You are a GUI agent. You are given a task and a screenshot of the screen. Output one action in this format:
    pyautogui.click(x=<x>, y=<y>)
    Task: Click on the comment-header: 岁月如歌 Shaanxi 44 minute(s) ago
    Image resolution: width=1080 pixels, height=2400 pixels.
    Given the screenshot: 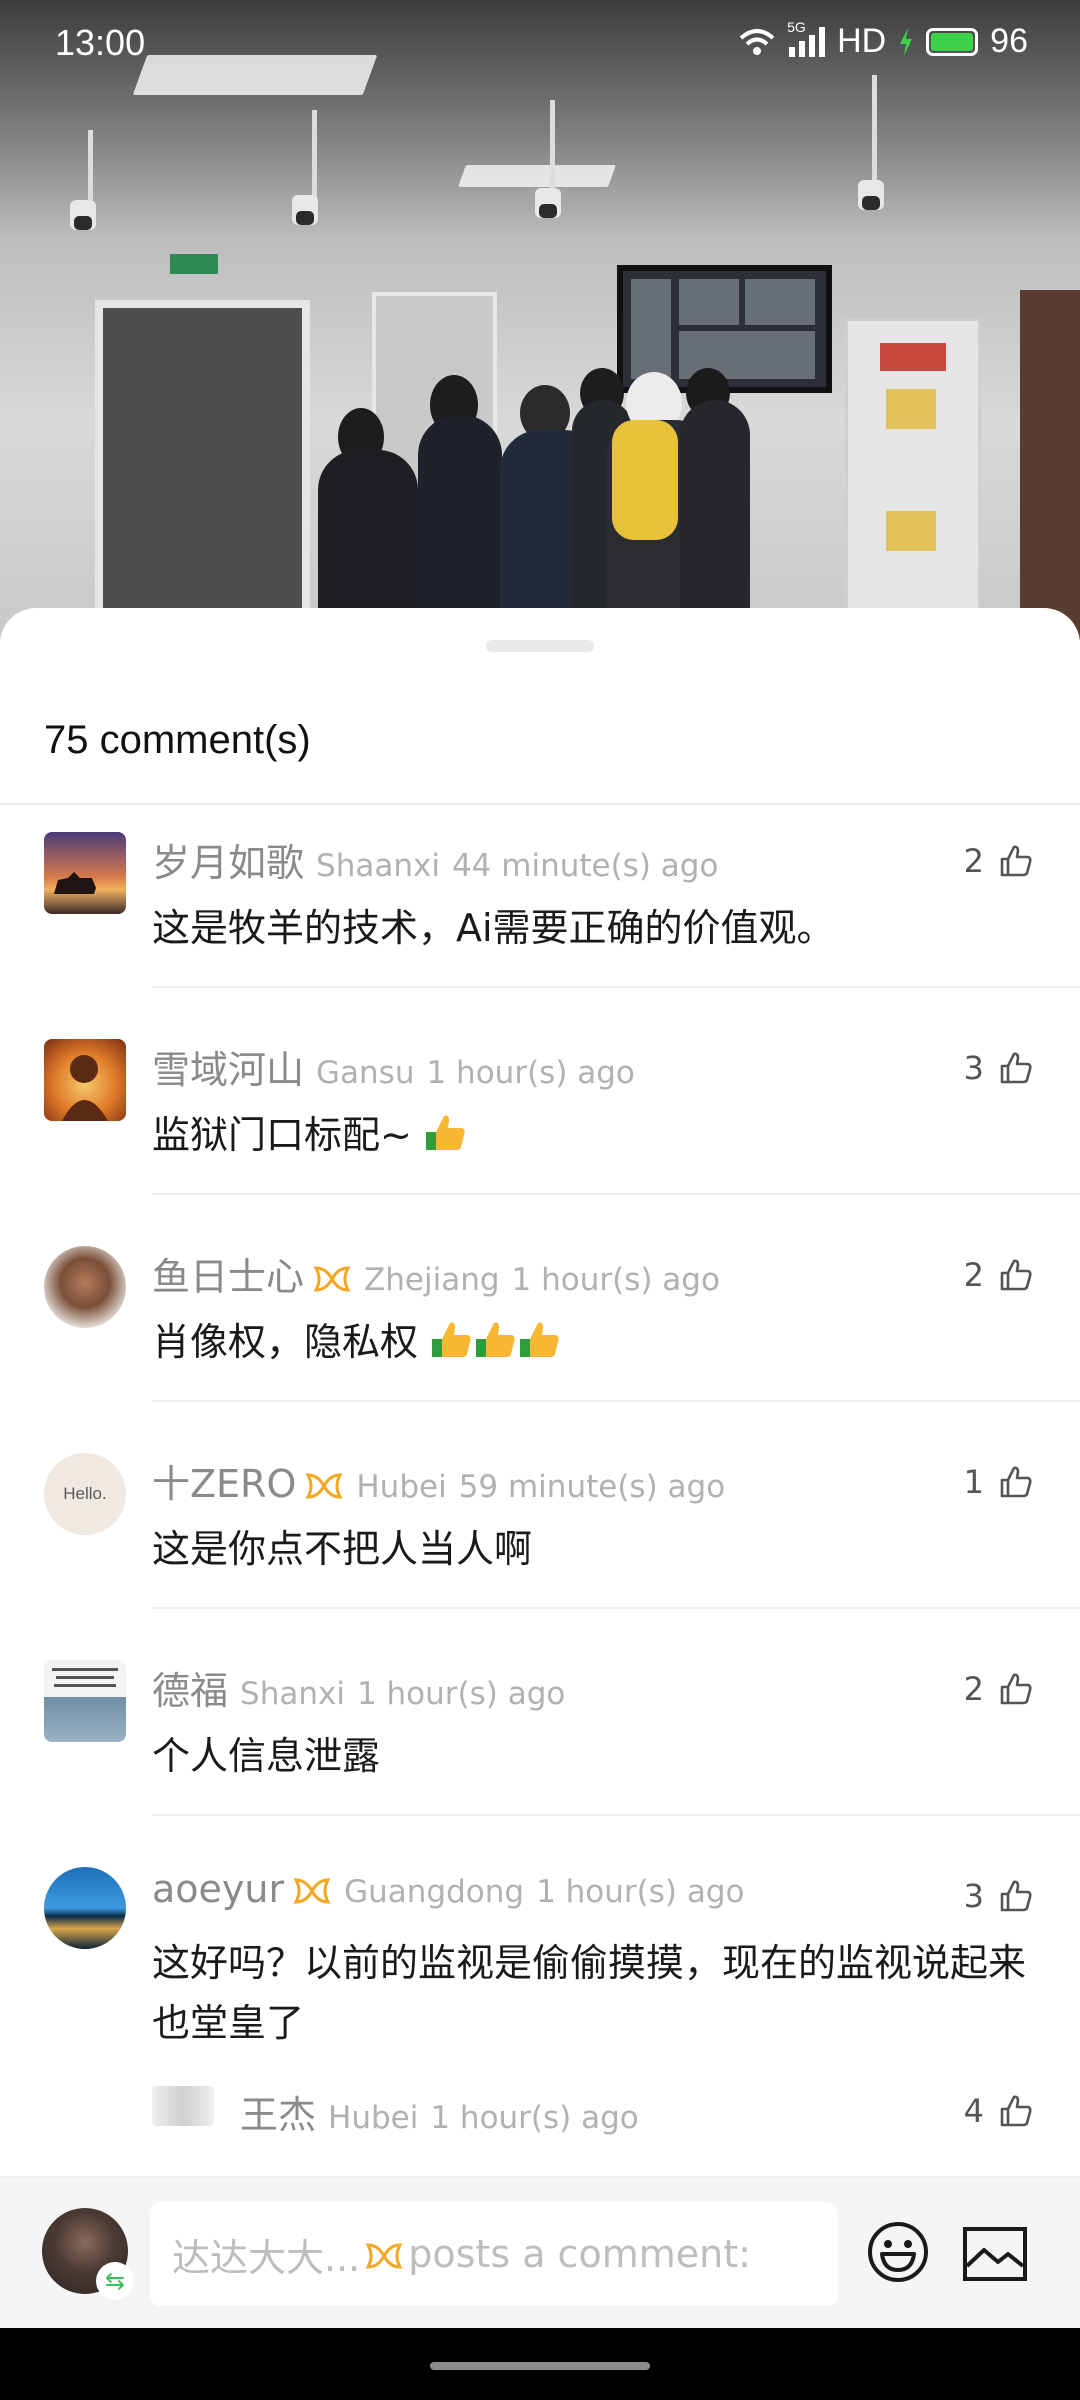 What is the action you would take?
    pyautogui.click(x=435, y=859)
    